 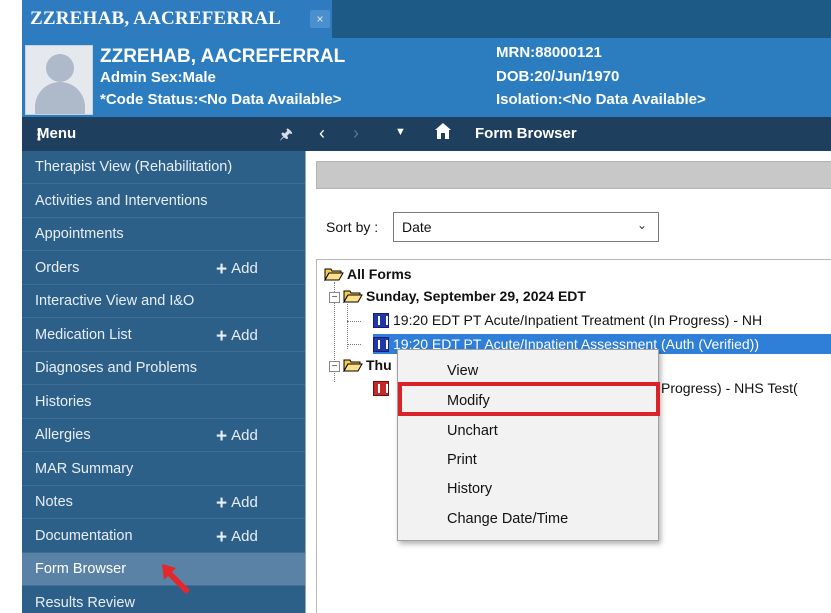 I want to click on isolation: Isolation:<No Data Available>, so click(x=601, y=99).